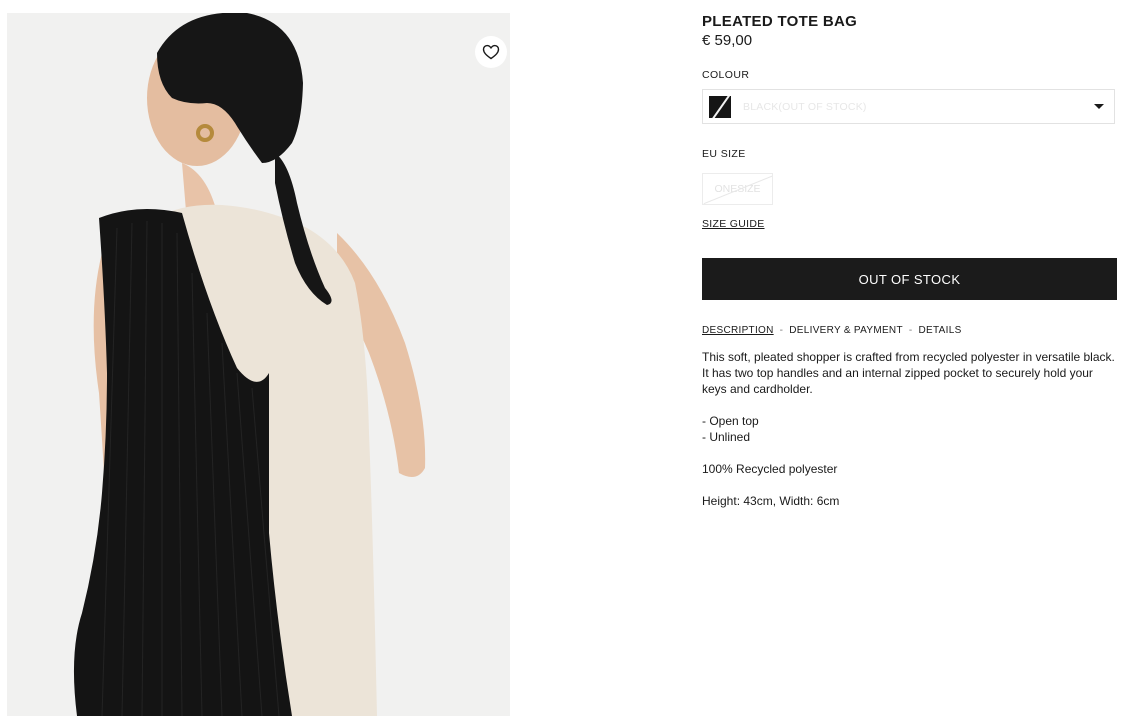 Image resolution: width=1125 pixels, height=716 pixels. I want to click on product-price: € 59,00, so click(727, 40).